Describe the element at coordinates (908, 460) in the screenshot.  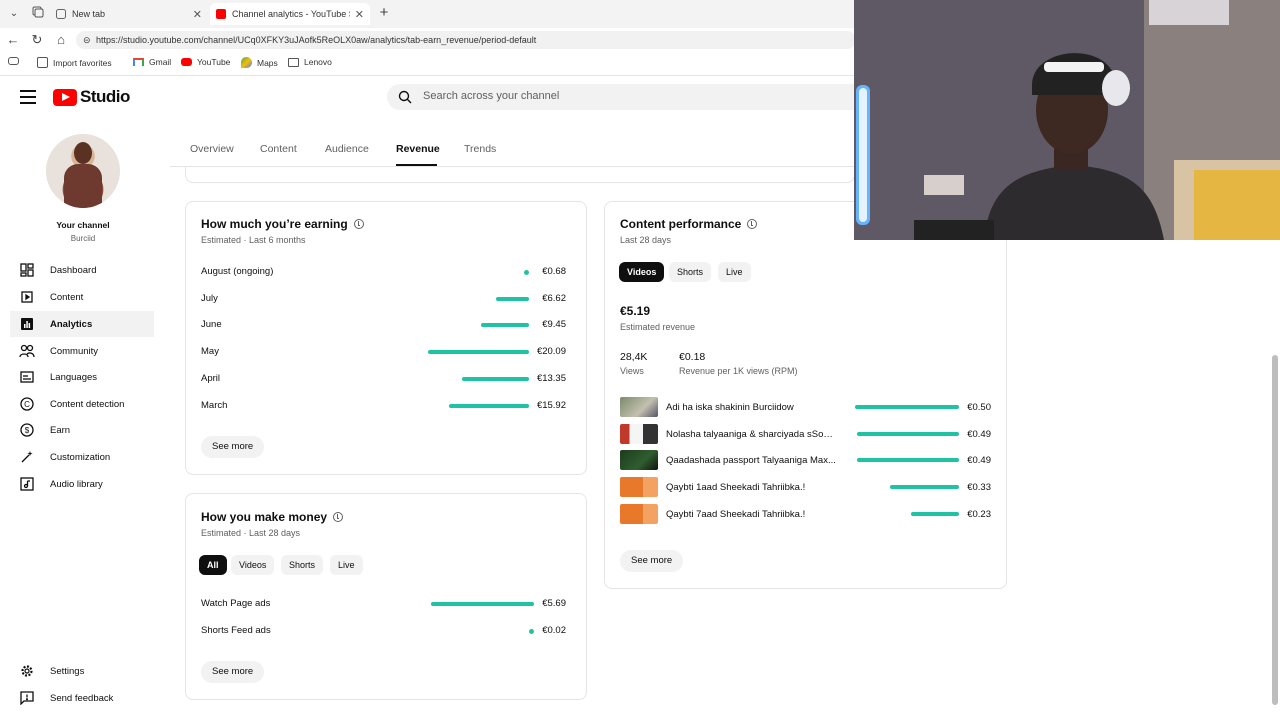
I see `video-revenue-bar` at that location.